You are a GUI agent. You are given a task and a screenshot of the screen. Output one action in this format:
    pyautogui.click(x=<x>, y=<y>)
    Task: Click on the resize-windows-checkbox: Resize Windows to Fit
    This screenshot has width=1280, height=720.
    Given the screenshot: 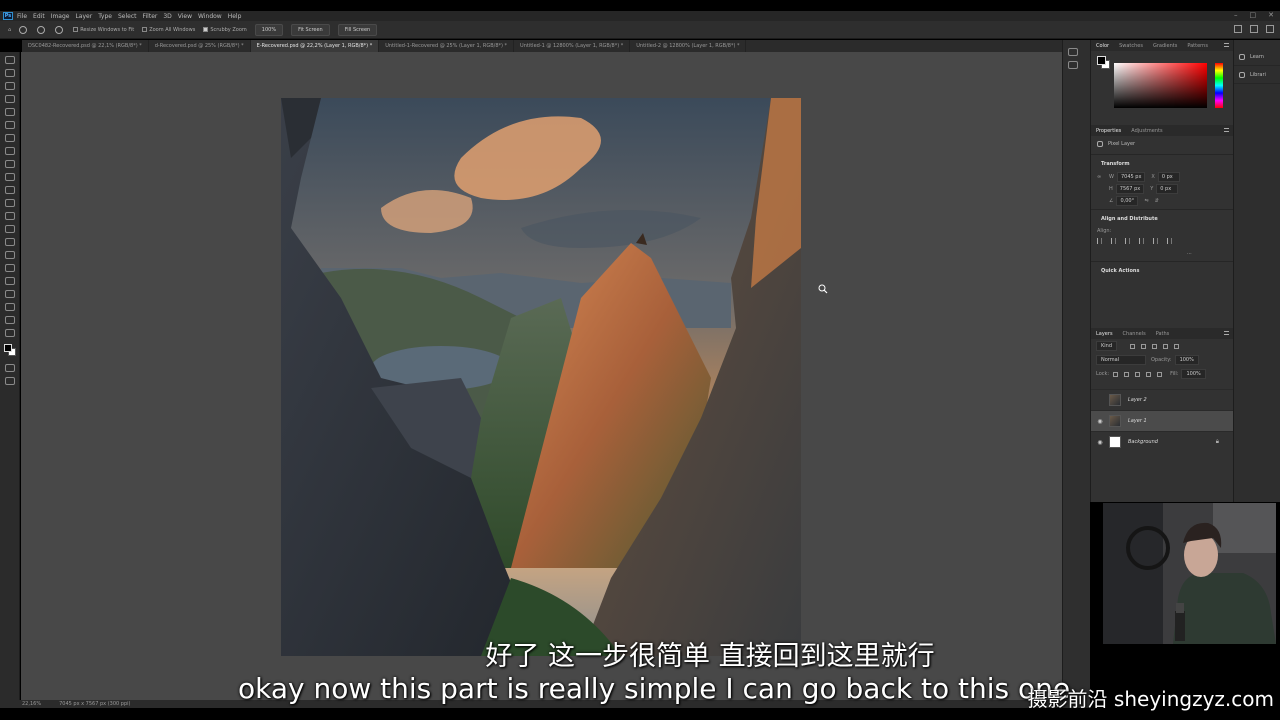 What is the action you would take?
    pyautogui.click(x=103, y=30)
    